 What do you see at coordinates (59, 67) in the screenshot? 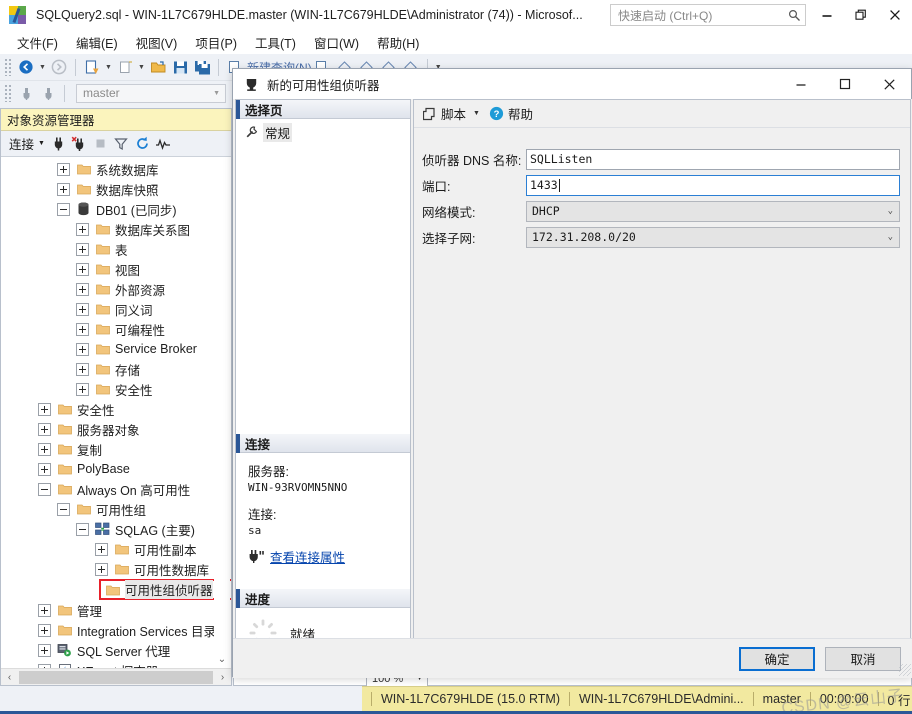
I see `navigate-forward-icon` at bounding box center [59, 67].